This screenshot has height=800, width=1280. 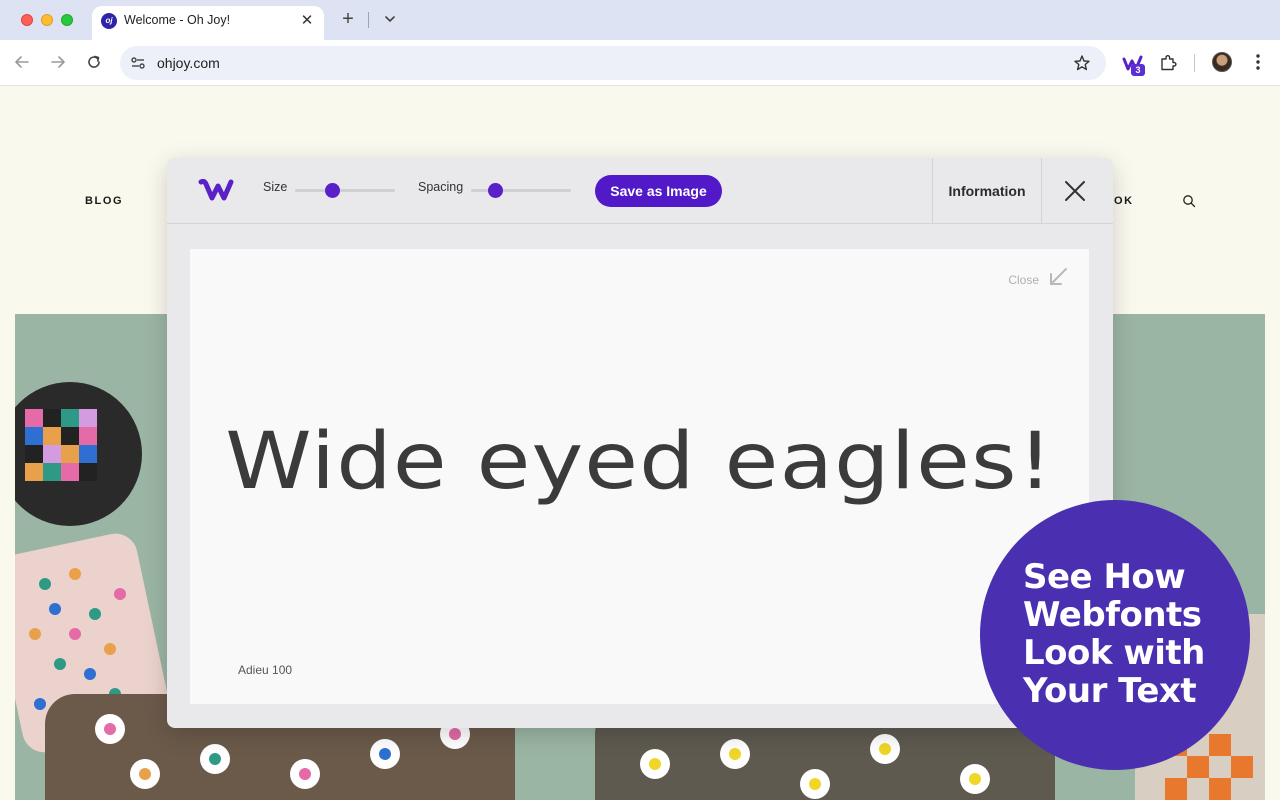 What do you see at coordinates (1138, 70) in the screenshot?
I see `extension-badge: 3` at bounding box center [1138, 70].